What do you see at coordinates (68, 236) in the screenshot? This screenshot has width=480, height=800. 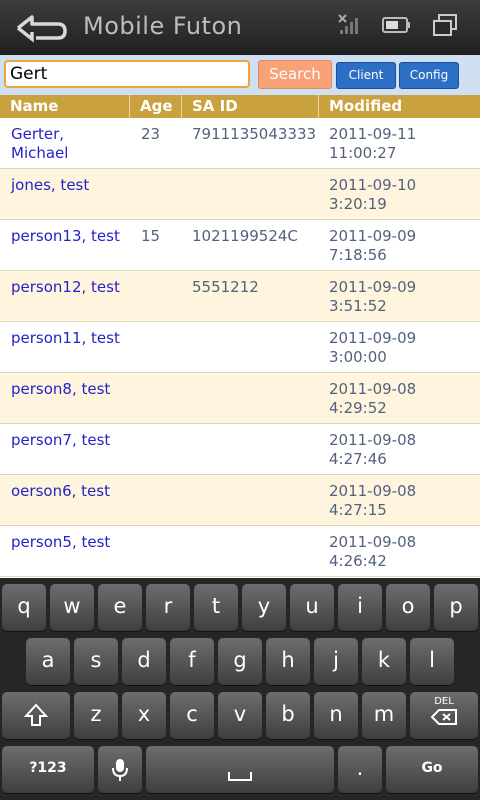 I see `cell-name: person13, test` at bounding box center [68, 236].